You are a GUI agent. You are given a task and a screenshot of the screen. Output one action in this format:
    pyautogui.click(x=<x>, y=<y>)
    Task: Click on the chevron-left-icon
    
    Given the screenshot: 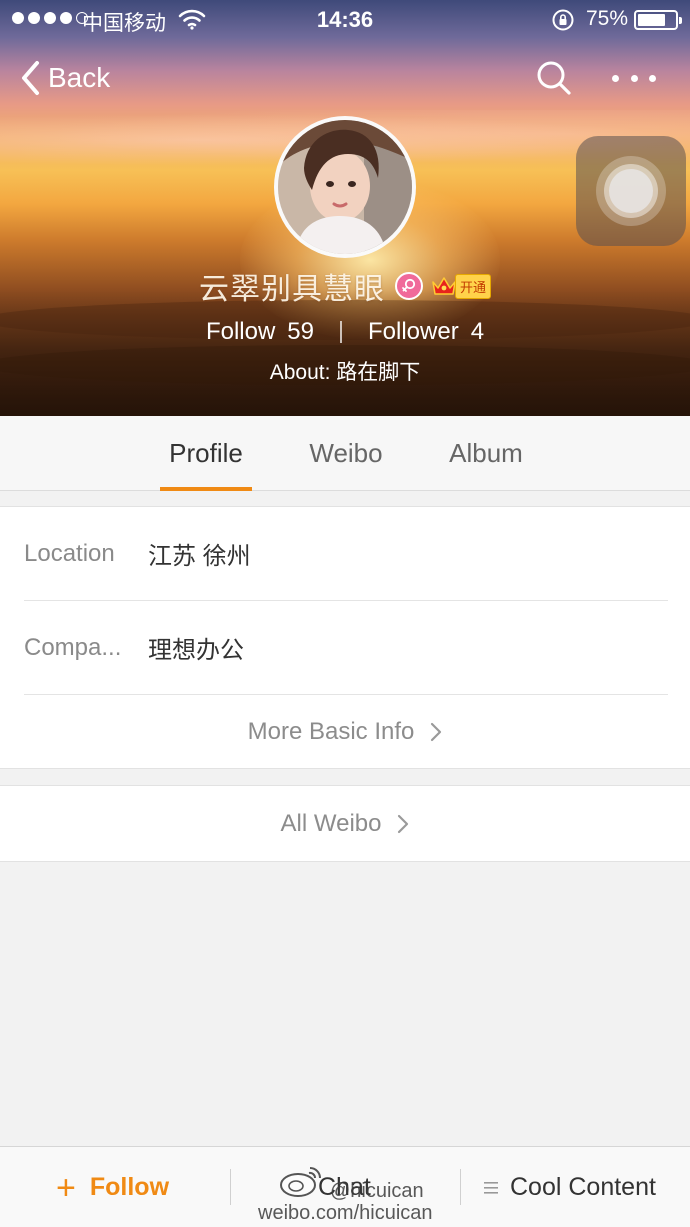 What is the action you would take?
    pyautogui.click(x=30, y=78)
    